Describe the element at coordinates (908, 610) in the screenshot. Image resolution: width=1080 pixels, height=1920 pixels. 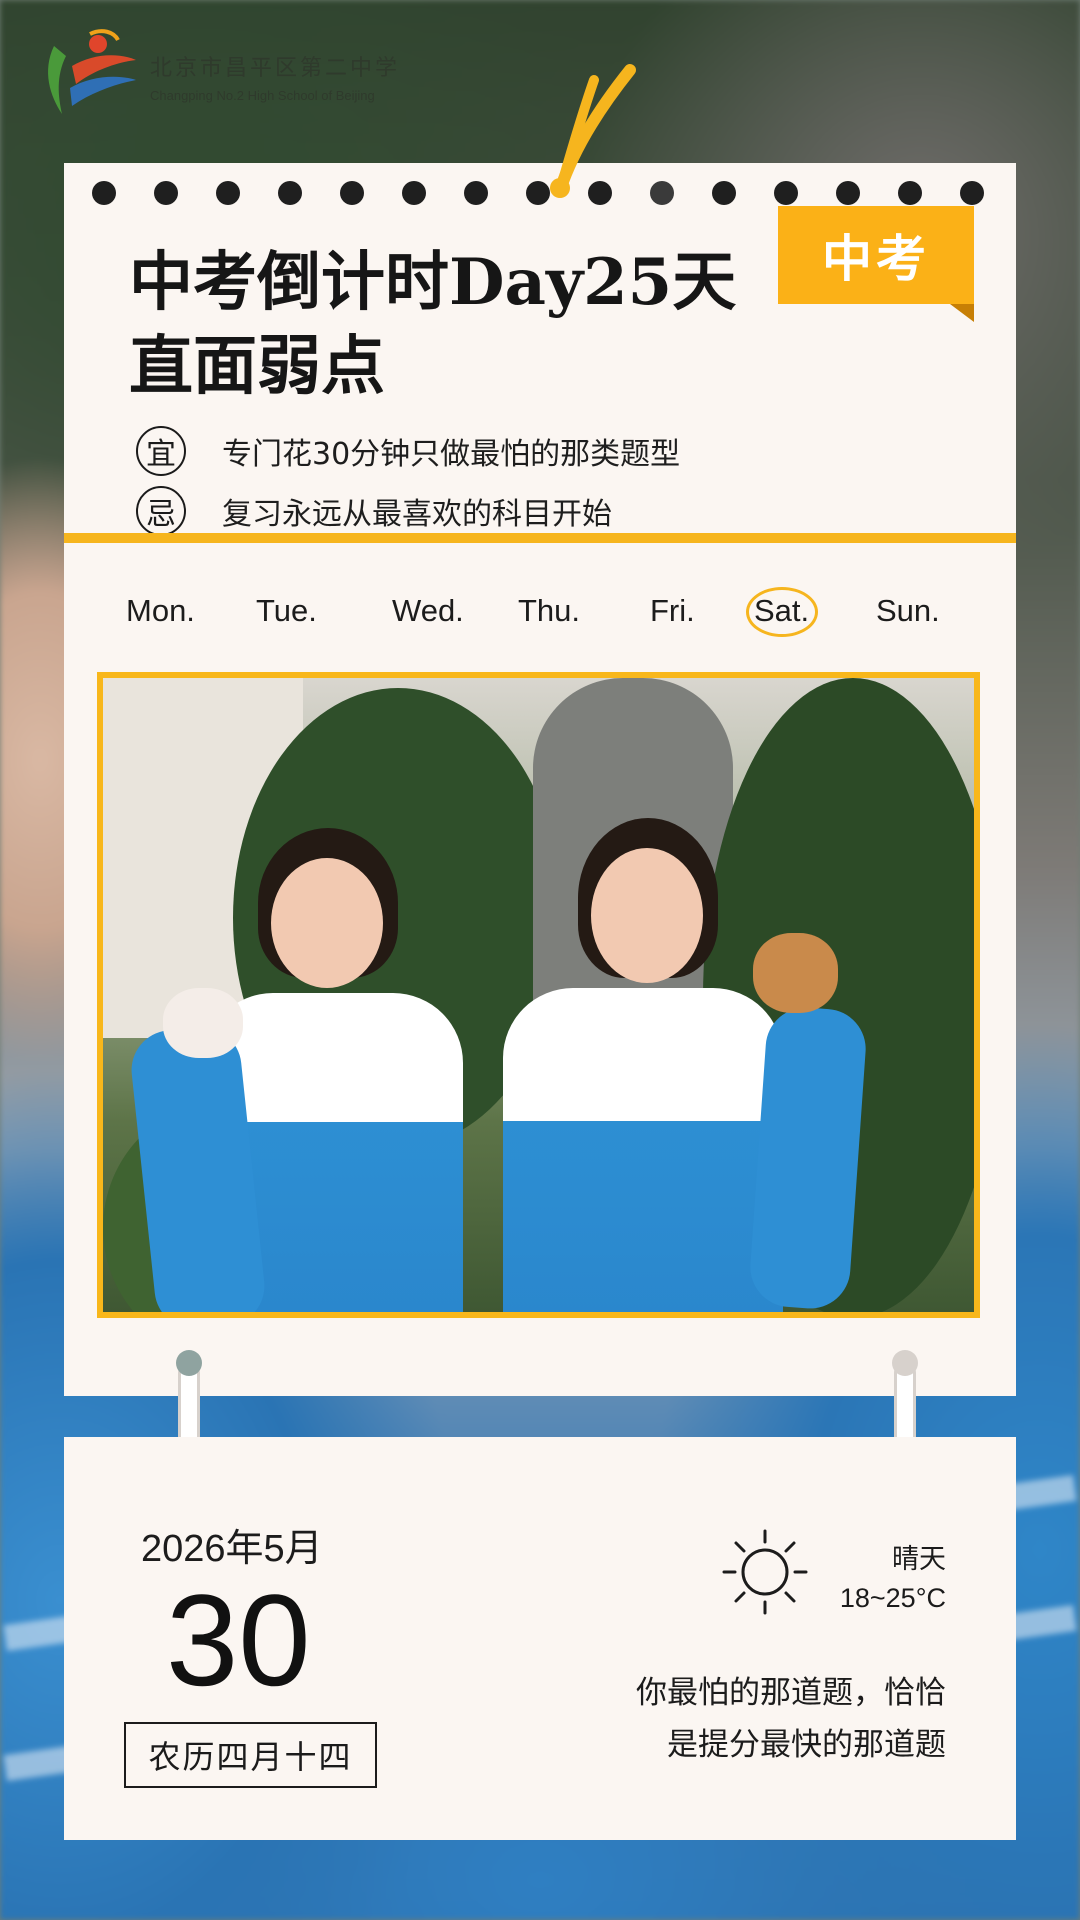
I see `weekday-sun: Sun.` at that location.